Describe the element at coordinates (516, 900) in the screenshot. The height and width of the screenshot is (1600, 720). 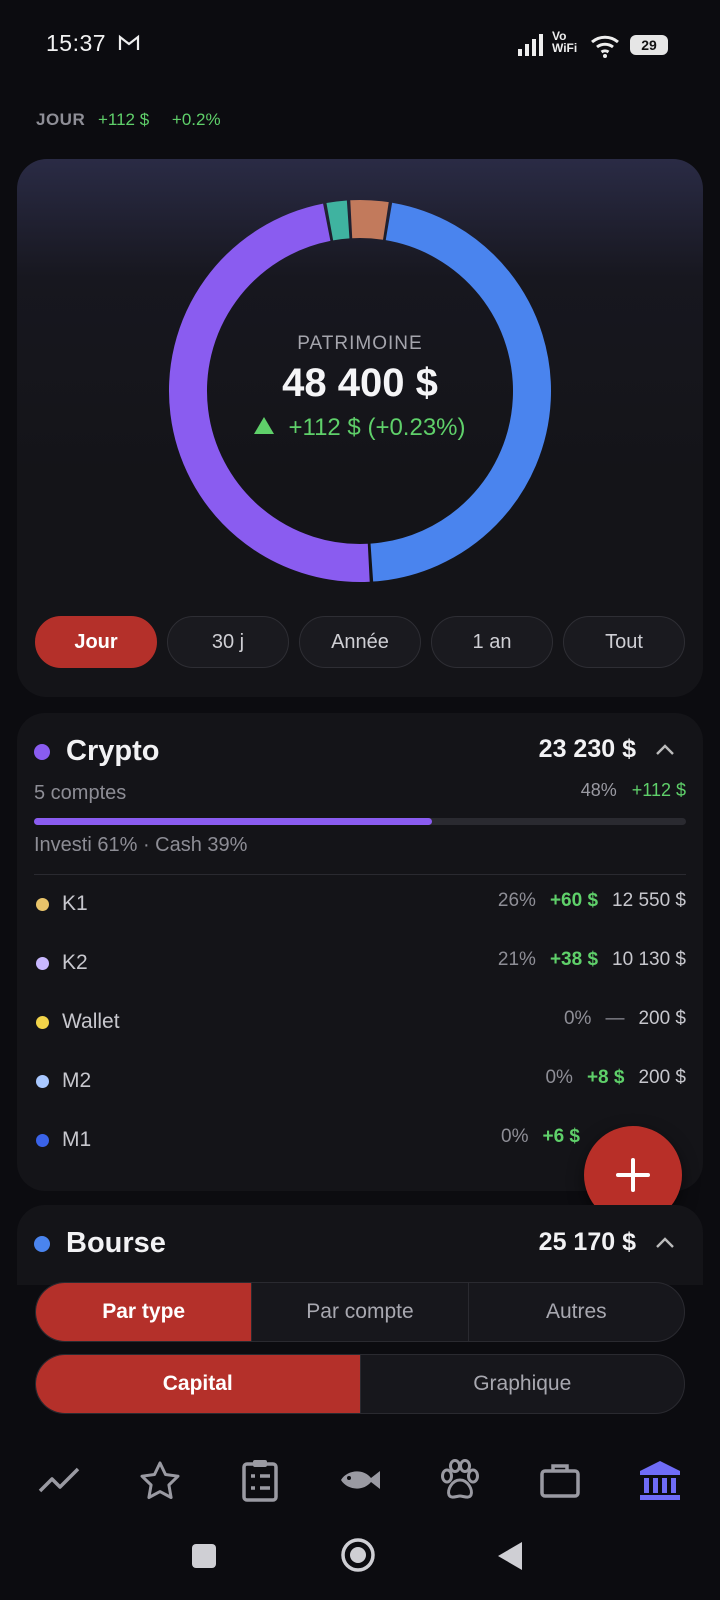
I see `account-percent: 26%` at that location.